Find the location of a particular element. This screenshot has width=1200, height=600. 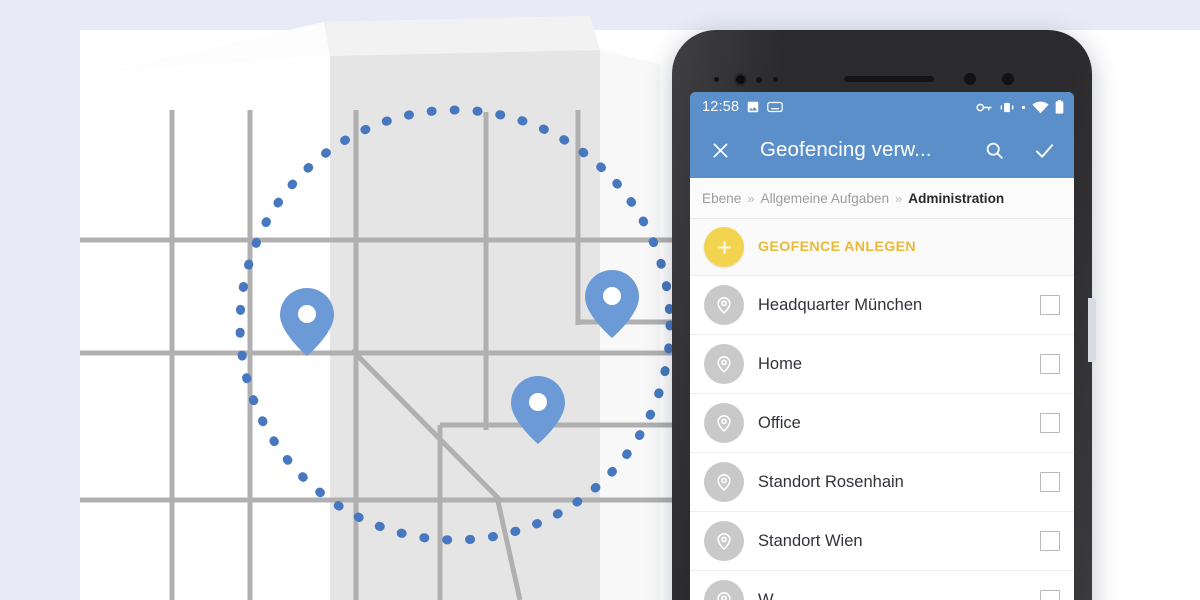

status-bar: 12:58 is located at coordinates (882, 107).